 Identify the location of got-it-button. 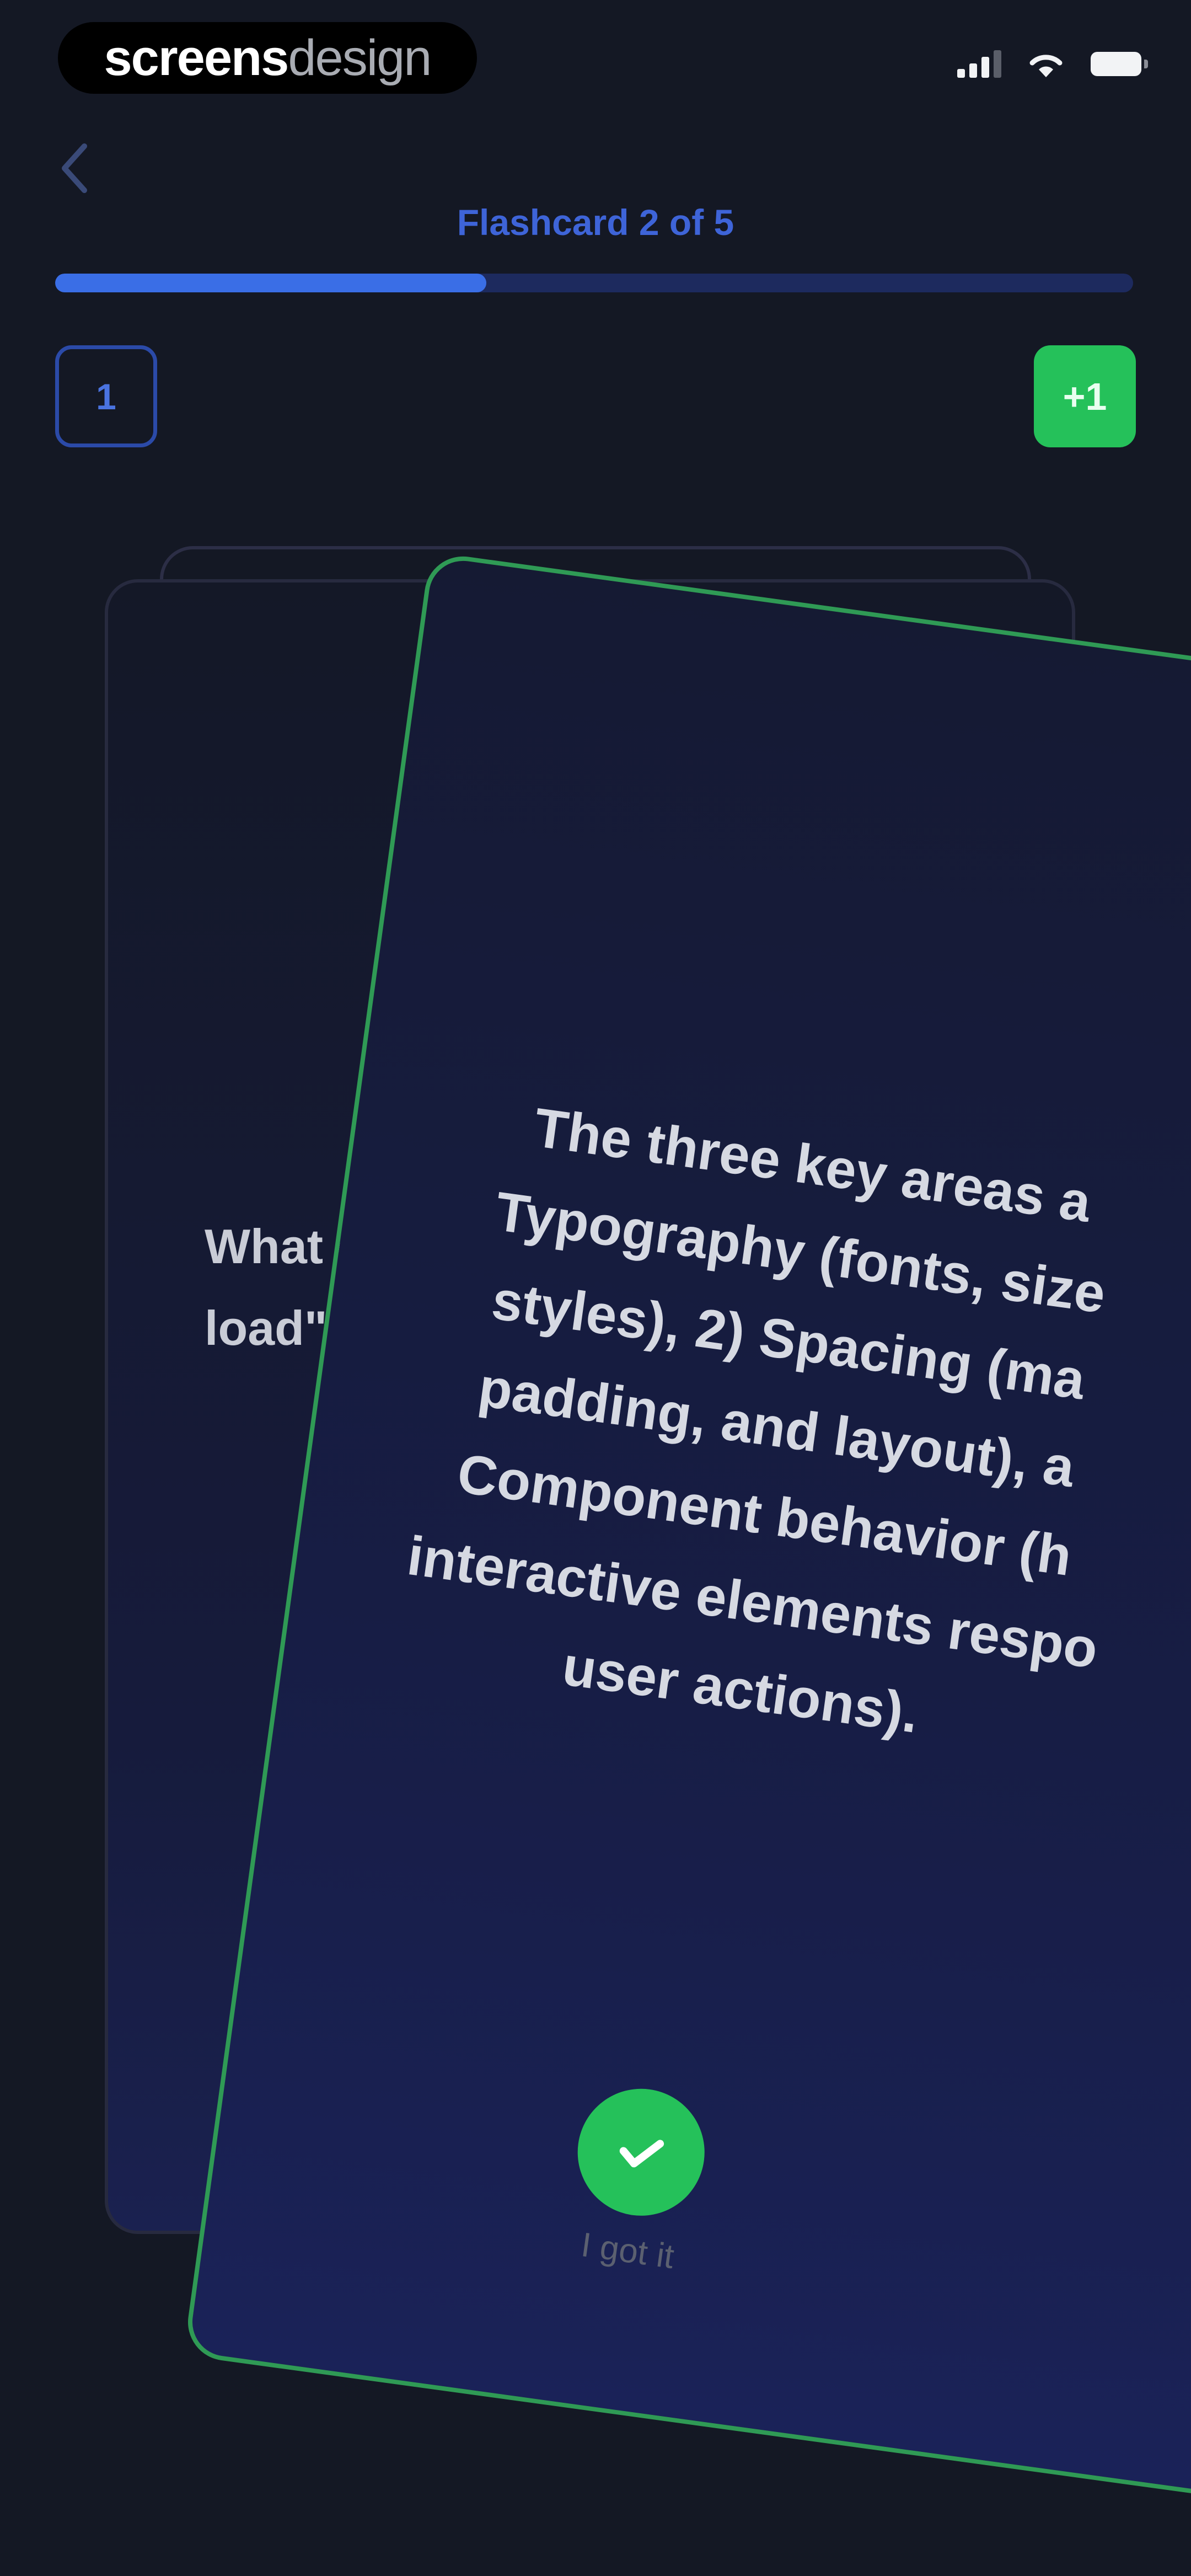
(642, 2152).